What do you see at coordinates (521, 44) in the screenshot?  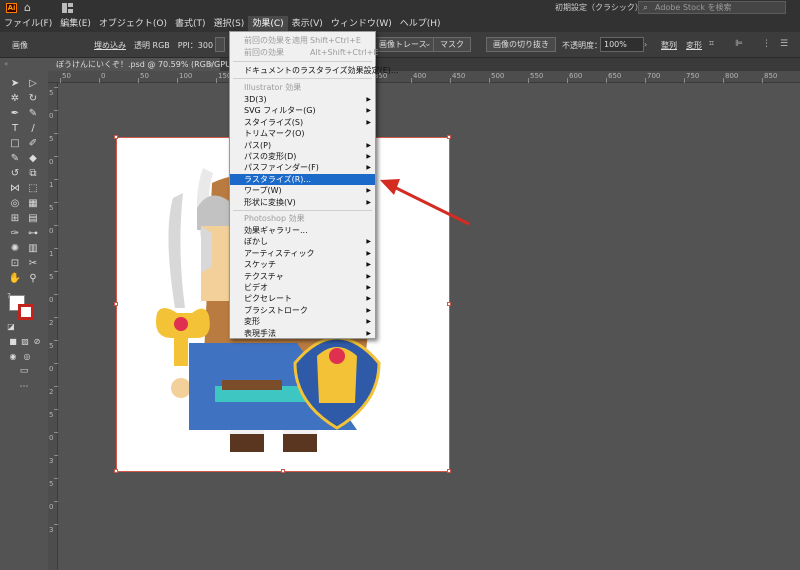 I see `crop-image-button: 画像の切り抜き` at bounding box center [521, 44].